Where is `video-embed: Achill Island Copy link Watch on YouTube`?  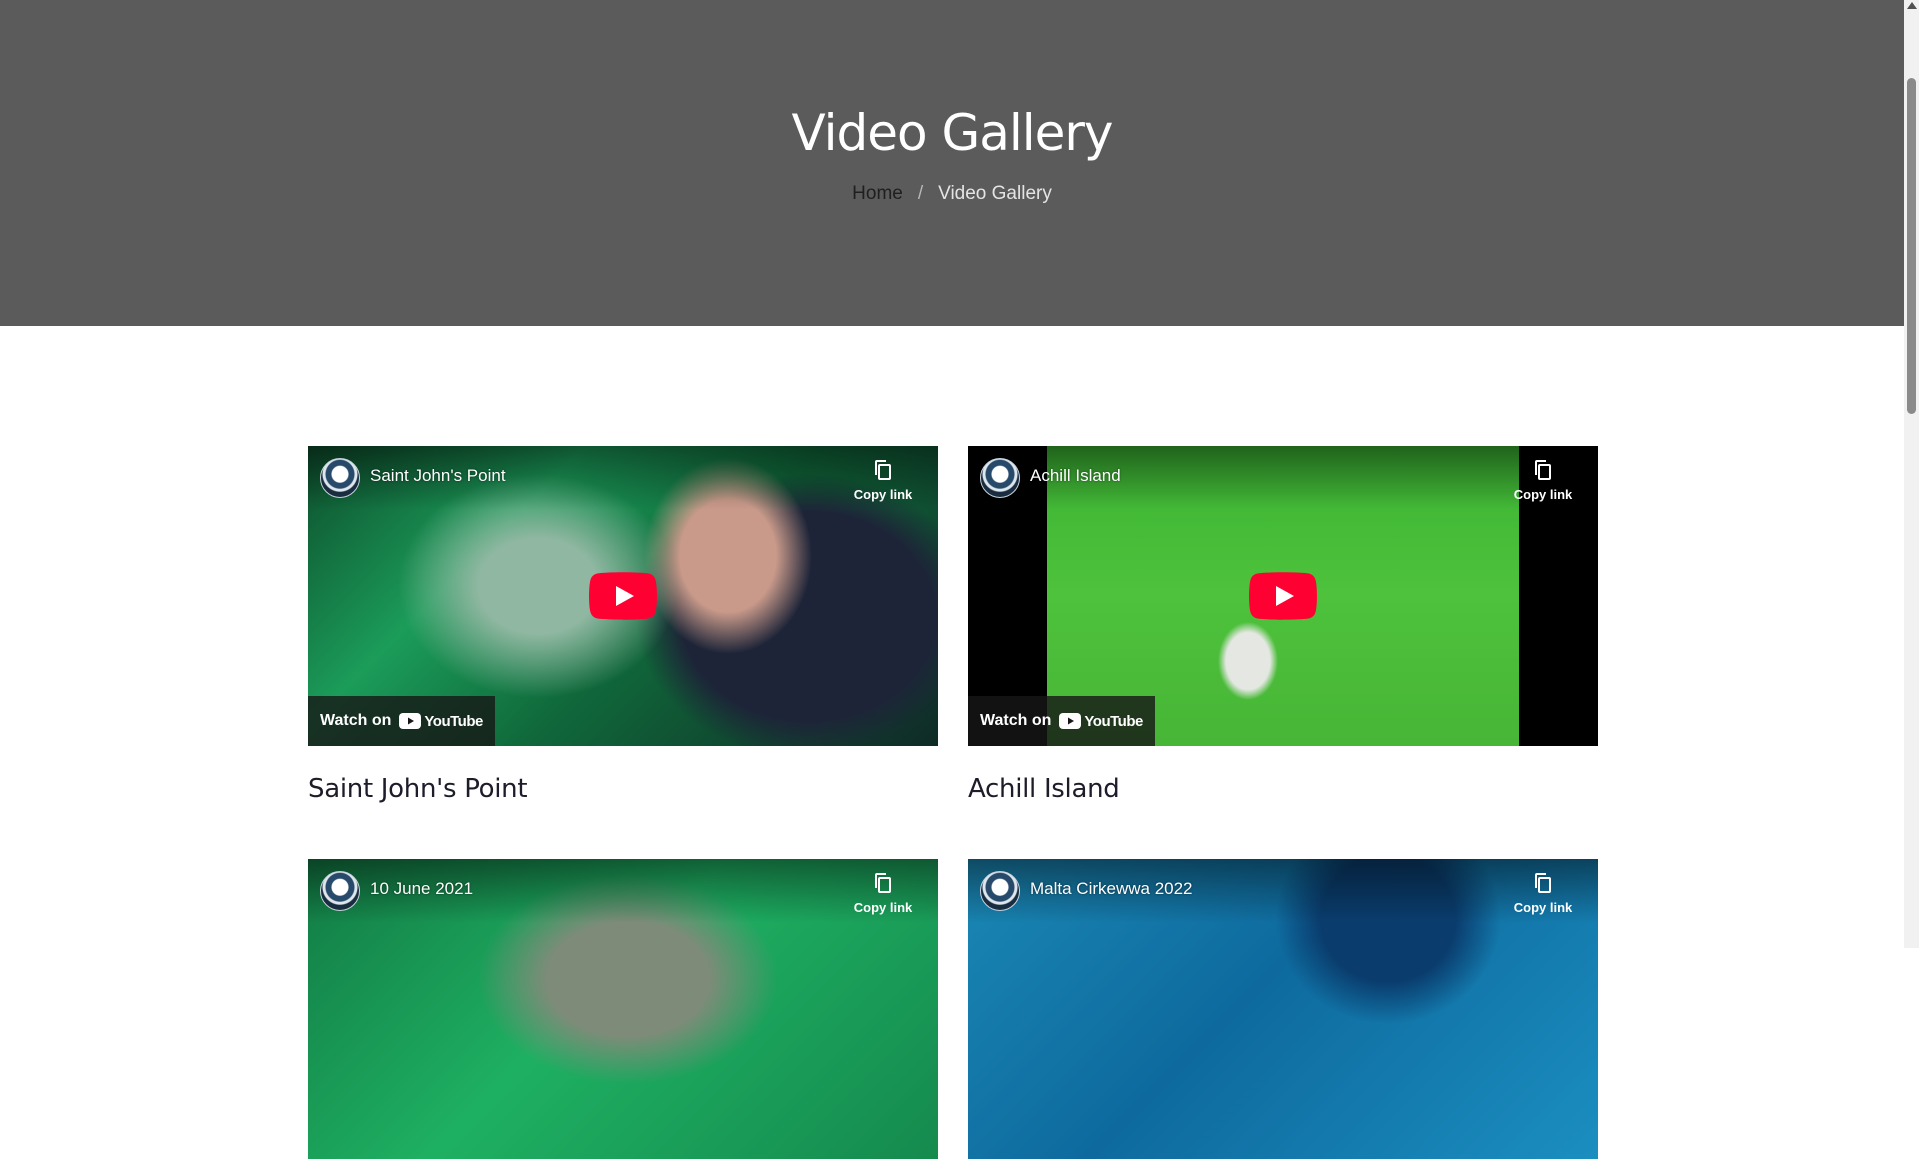 video-embed: Achill Island Copy link Watch on YouTube is located at coordinates (1283, 596).